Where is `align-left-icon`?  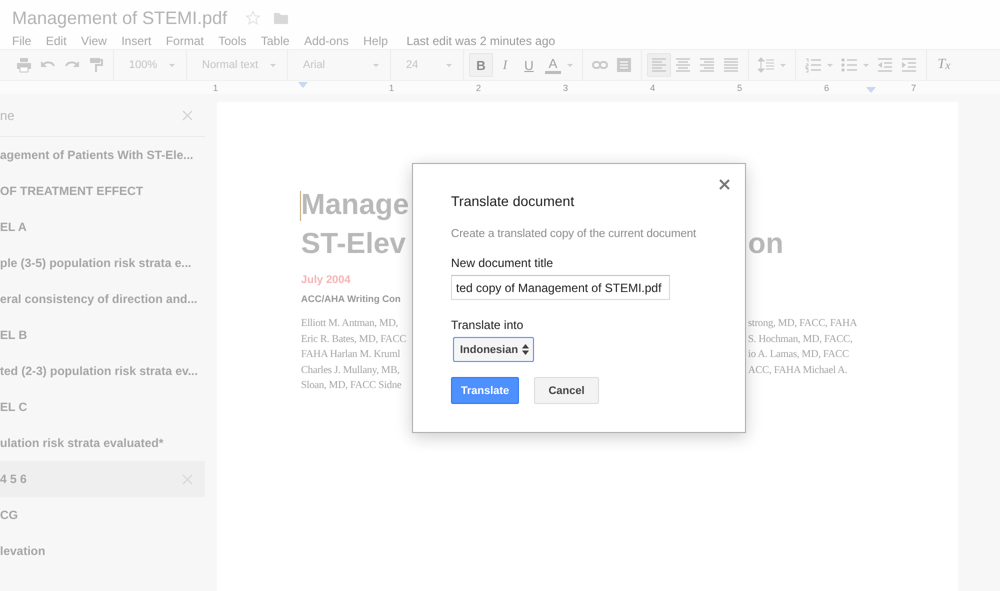 align-left-icon is located at coordinates (659, 65).